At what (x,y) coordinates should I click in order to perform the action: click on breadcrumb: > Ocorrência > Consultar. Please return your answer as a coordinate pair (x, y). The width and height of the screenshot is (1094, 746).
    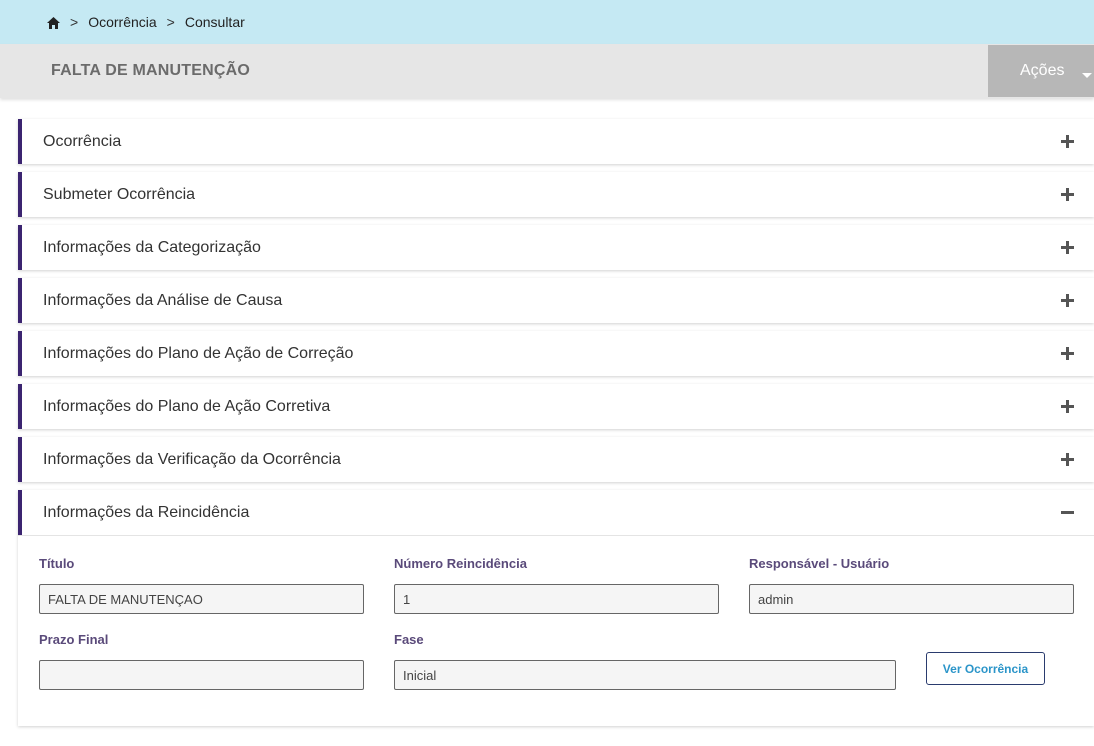
    Looking at the image, I should click on (547, 22).